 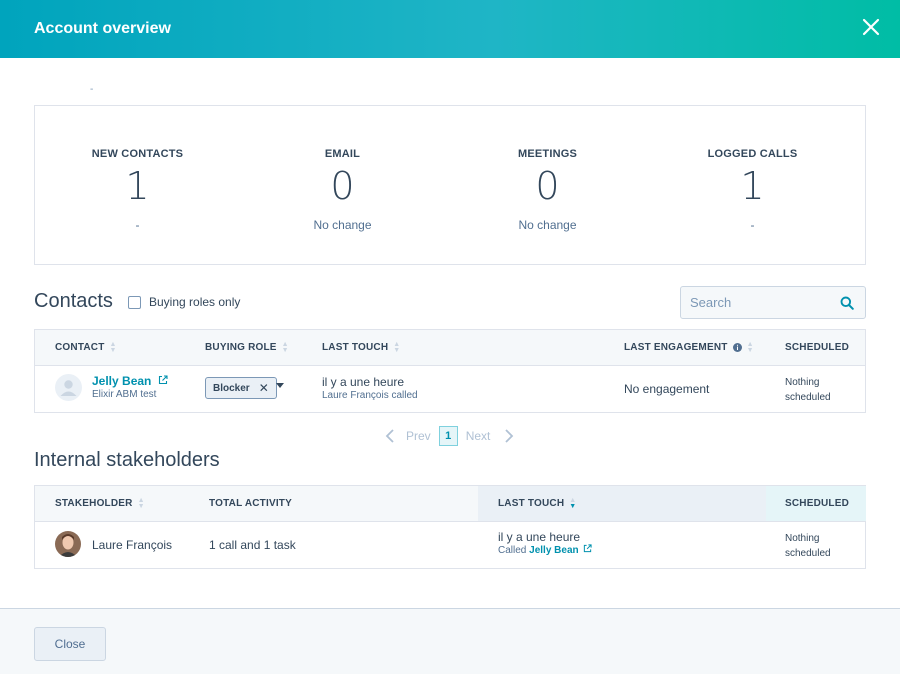 I want to click on last-touch-cell: il y a une heure Laure François called, so click(x=370, y=389).